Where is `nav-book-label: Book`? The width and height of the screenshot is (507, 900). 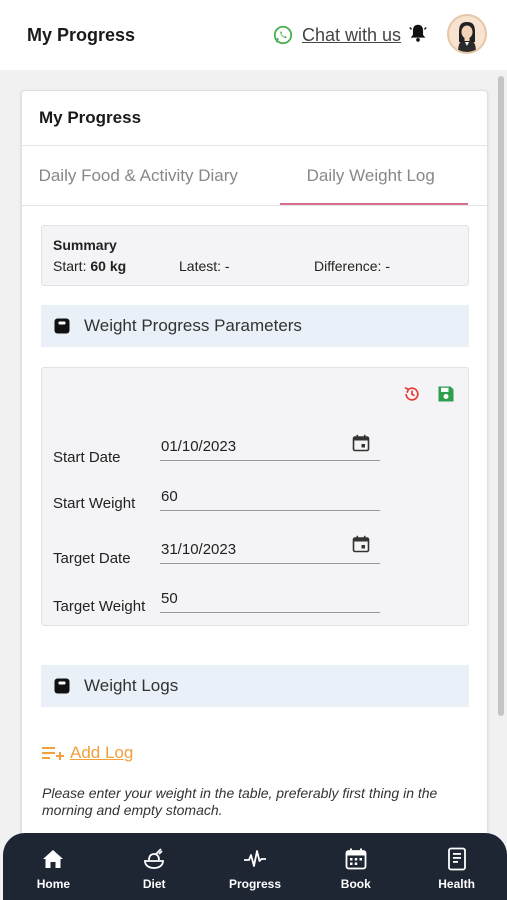 nav-book-label: Book is located at coordinates (355, 884).